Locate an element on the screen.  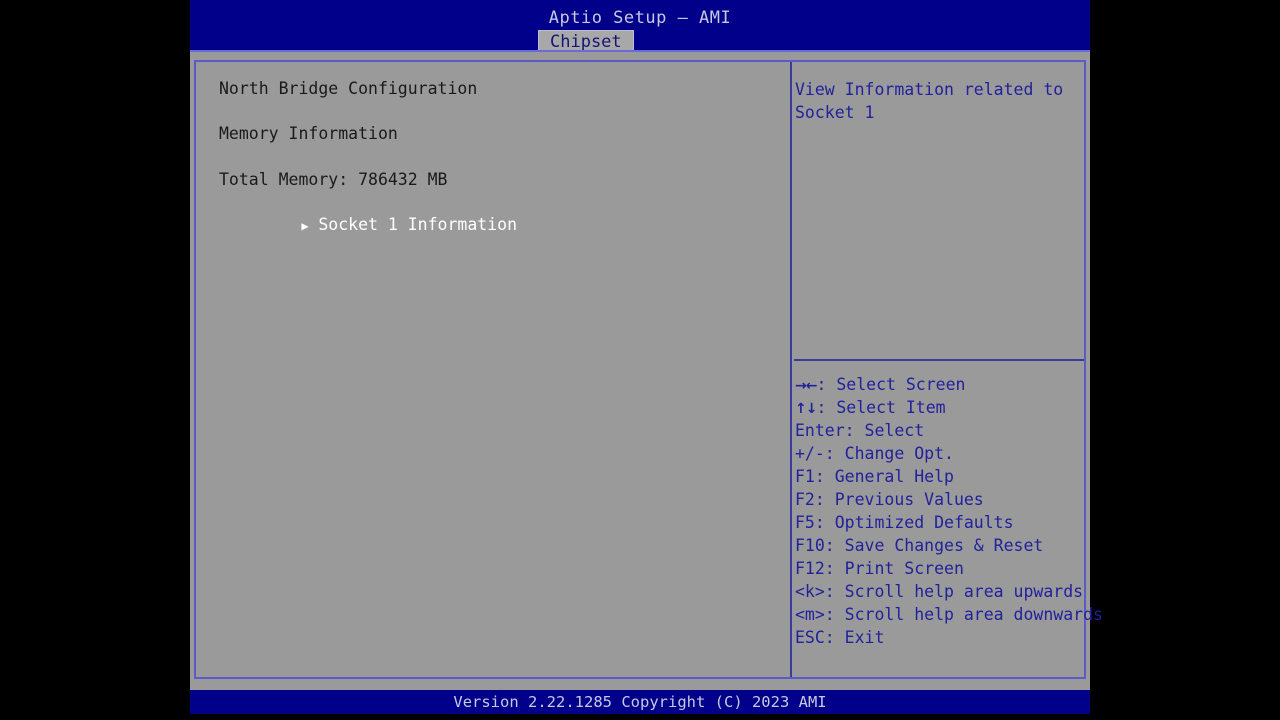
key-legend-label: F5: Optimized Defaults is located at coordinates (904, 522).